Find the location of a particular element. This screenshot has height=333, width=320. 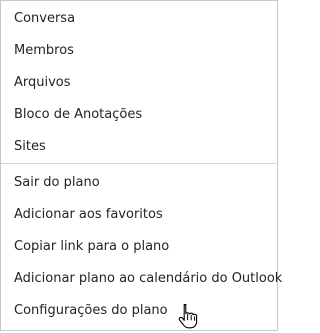

menu-item-bloco-de-anotacoes: Bloco de Anotações is located at coordinates (139, 115).